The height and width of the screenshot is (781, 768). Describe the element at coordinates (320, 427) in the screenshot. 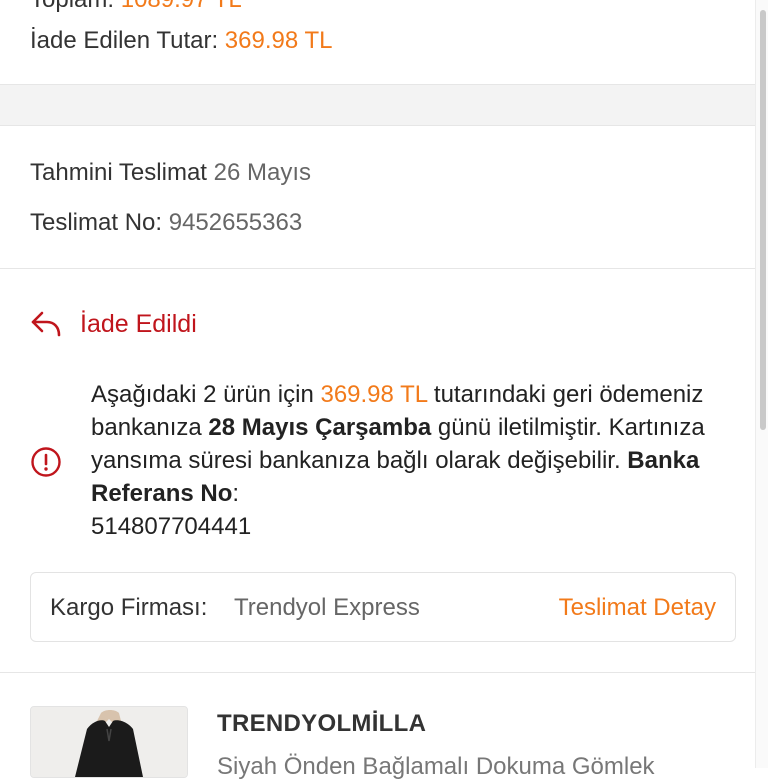

I see `refund-info-date: 28 Mayıs Çarşamba` at that location.